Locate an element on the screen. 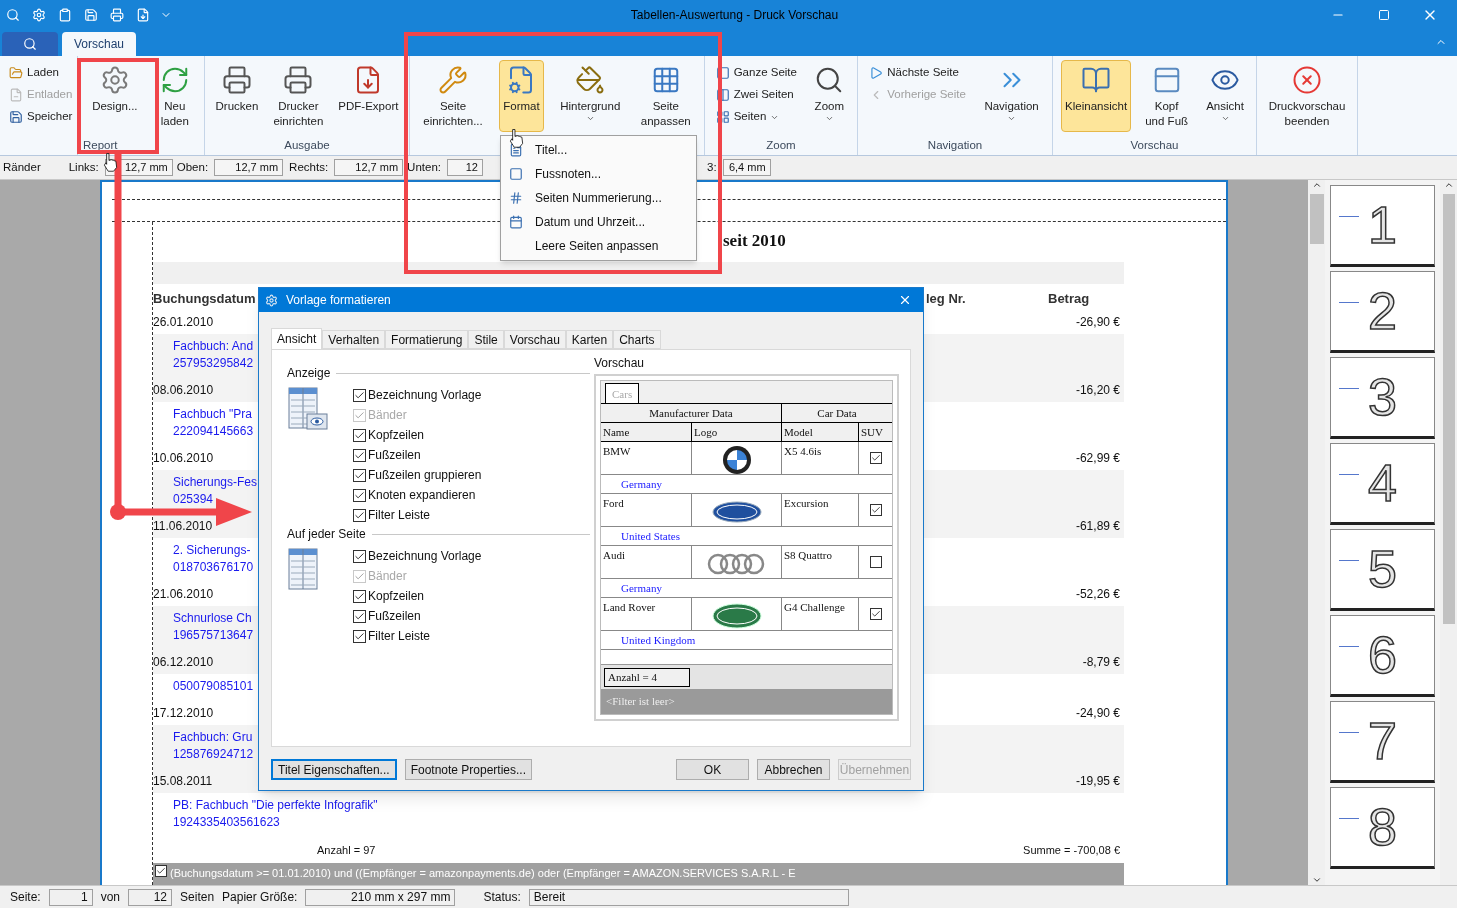 The height and width of the screenshot is (908, 1457). ribbon-button: Nächste Seite is located at coordinates (917, 73).